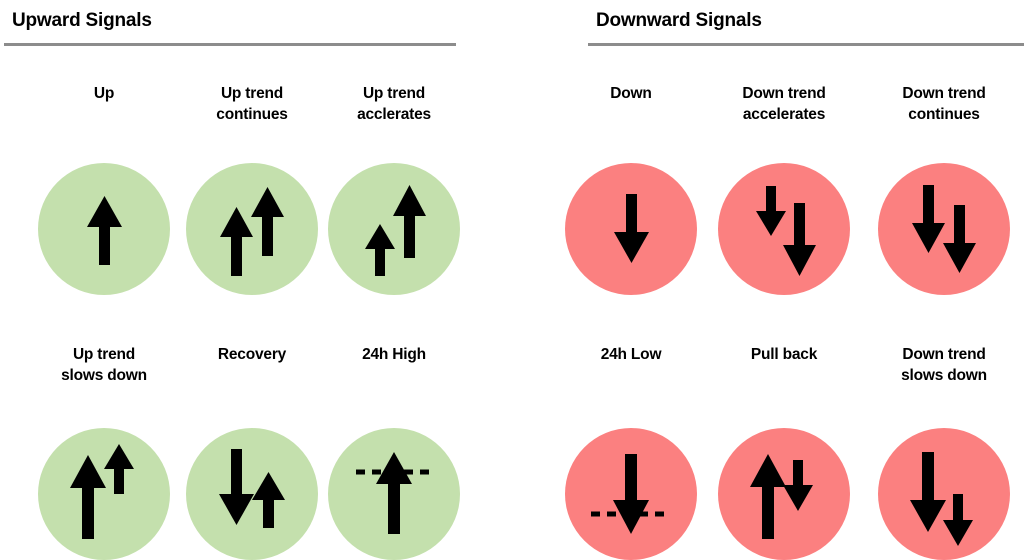 The image size is (1024, 560). I want to click on signal-label-down-trend-slows-down: Down trend slows down, so click(944, 365).